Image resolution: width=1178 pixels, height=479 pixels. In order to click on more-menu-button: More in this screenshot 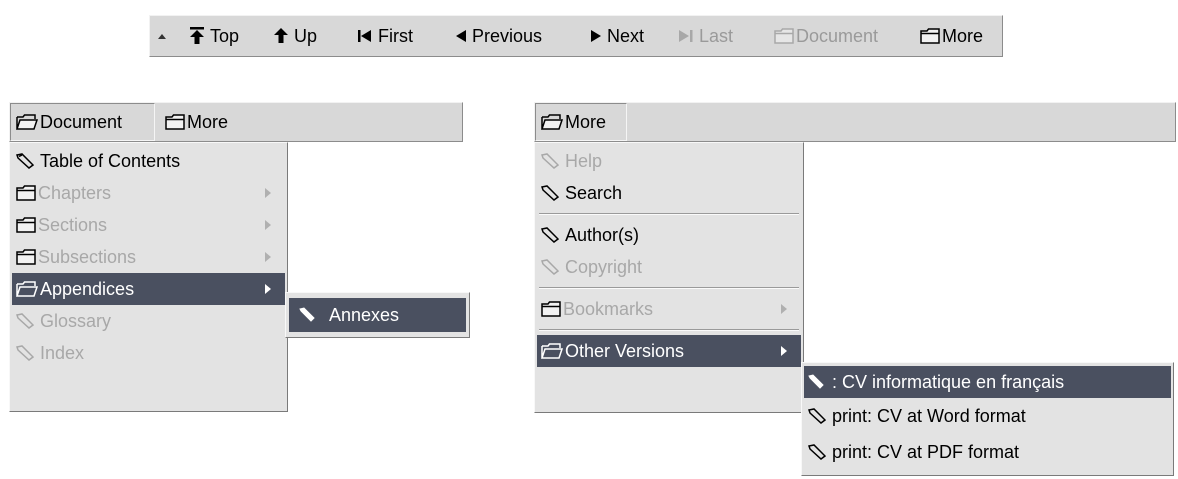, I will do `click(951, 36)`.